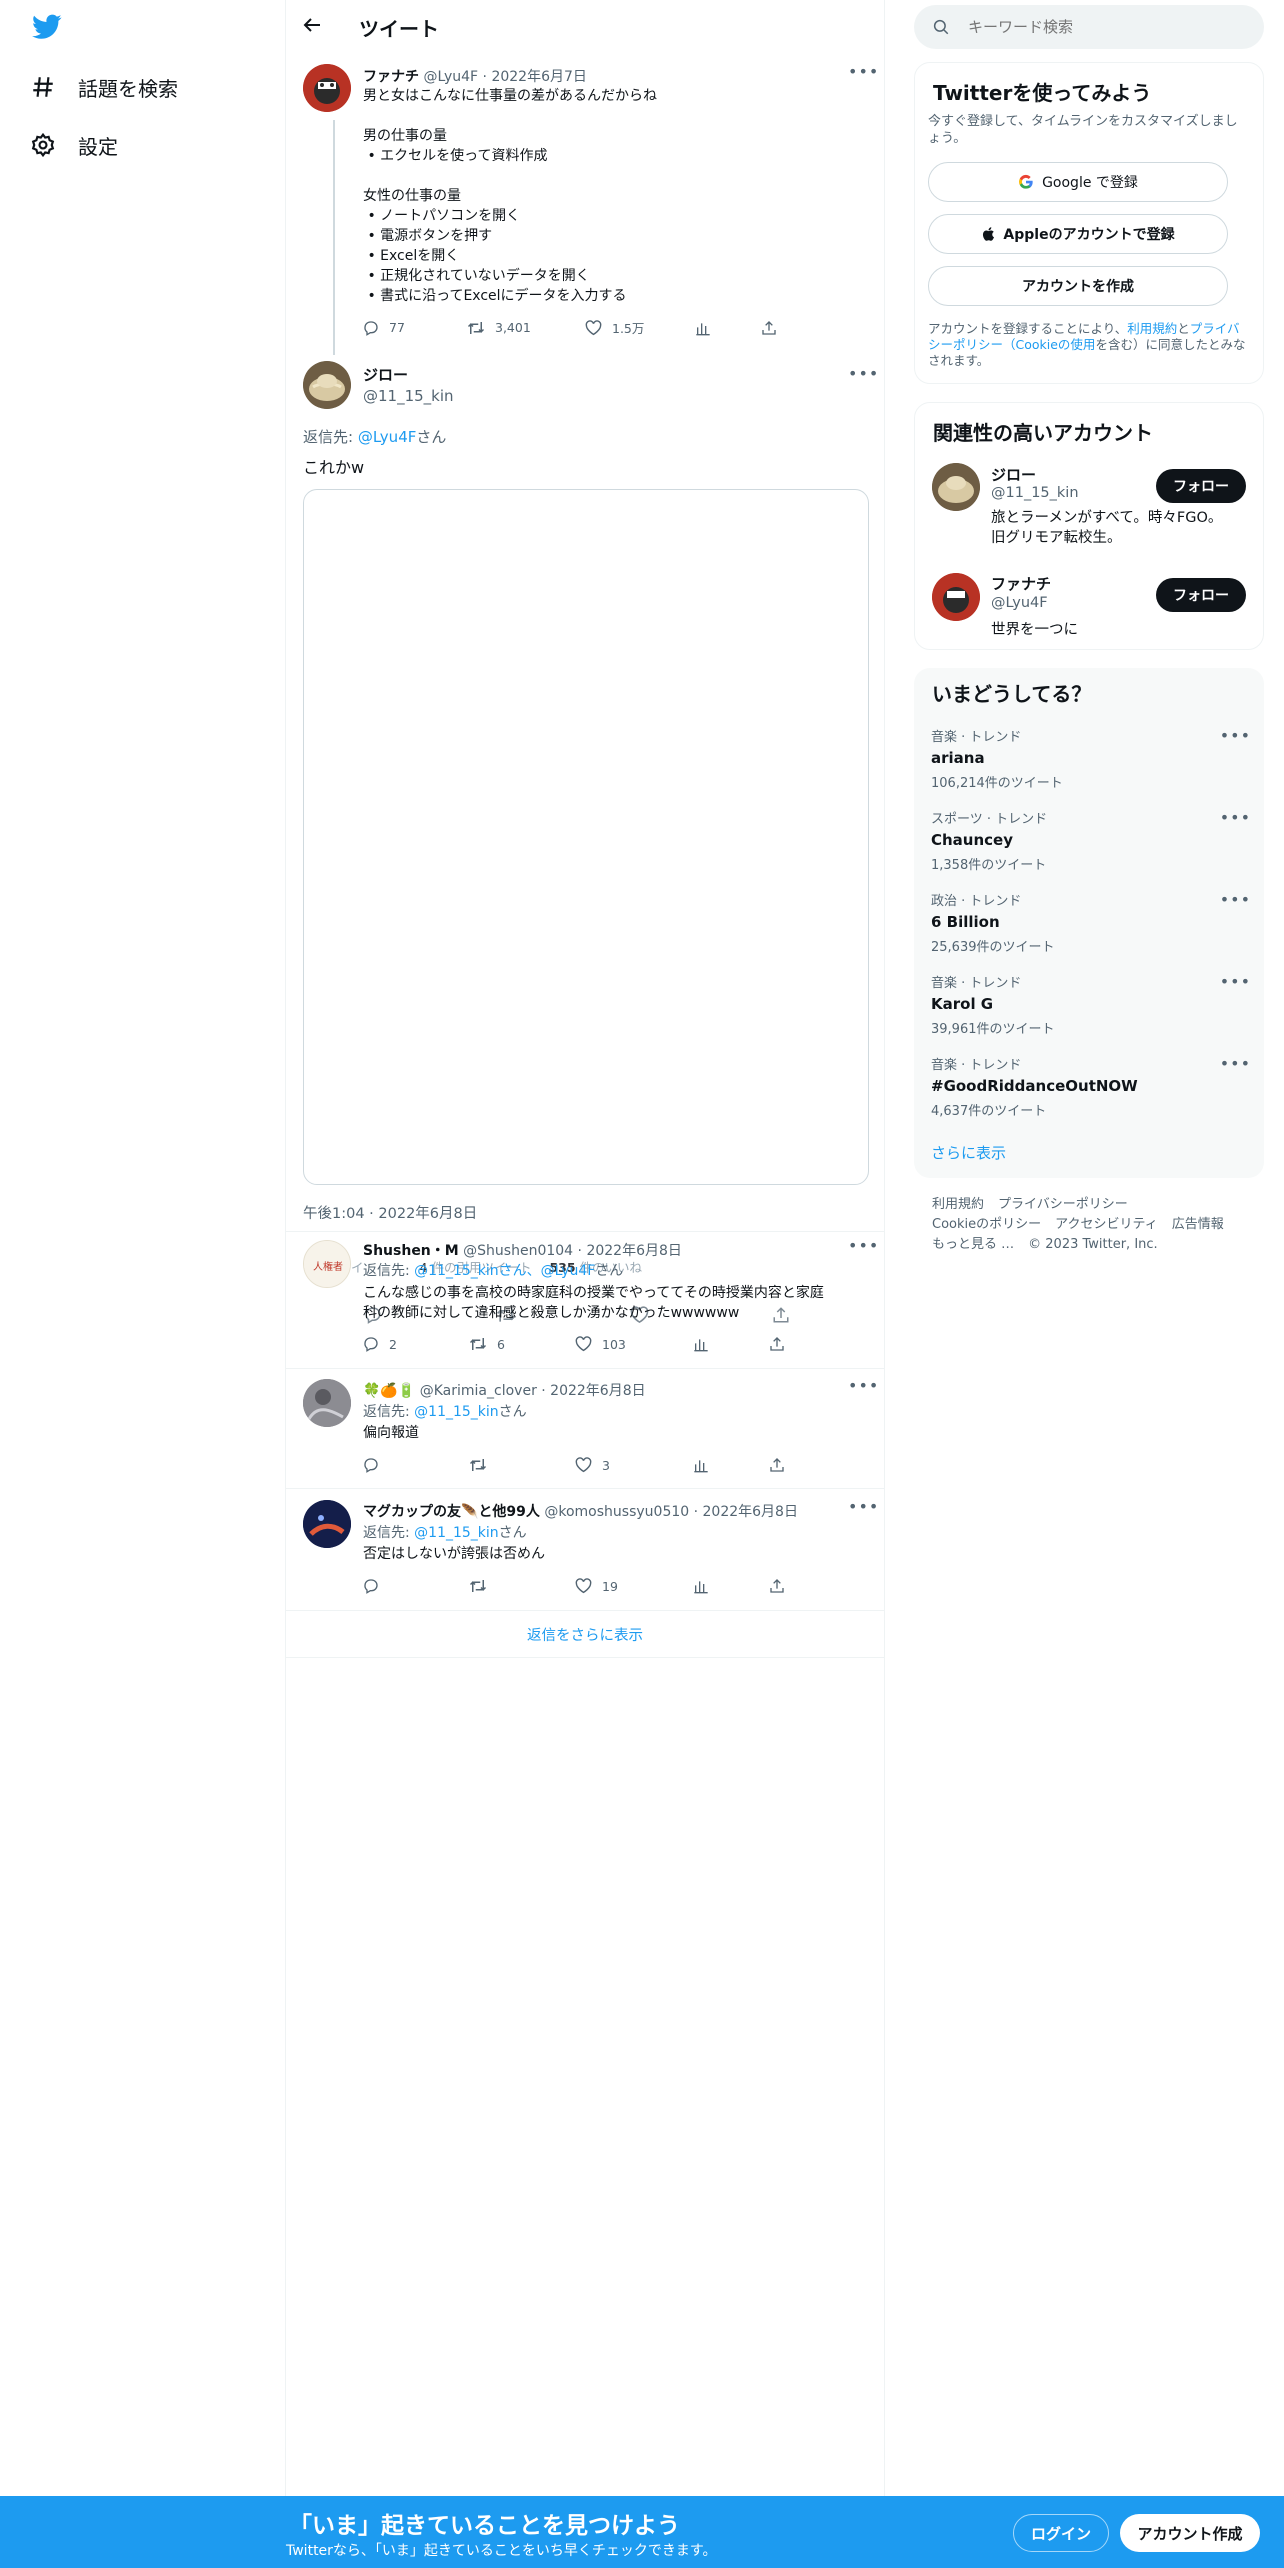  What do you see at coordinates (1106, 1224) in the screenshot?
I see `footer-accessibility-link: アクセシビリティ` at bounding box center [1106, 1224].